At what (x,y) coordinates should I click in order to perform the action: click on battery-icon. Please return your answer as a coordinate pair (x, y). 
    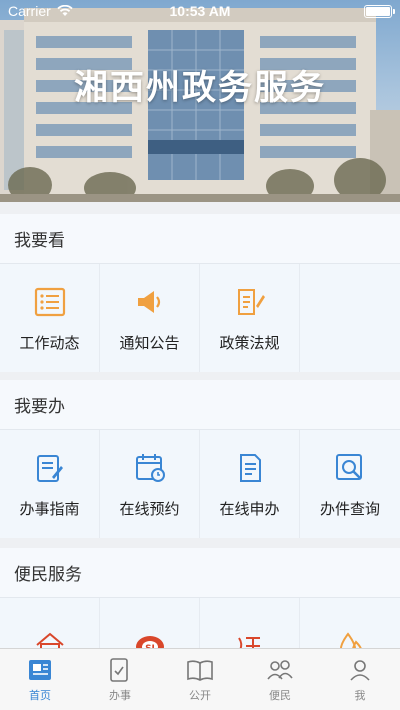
    Looking at the image, I should click on (379, 11).